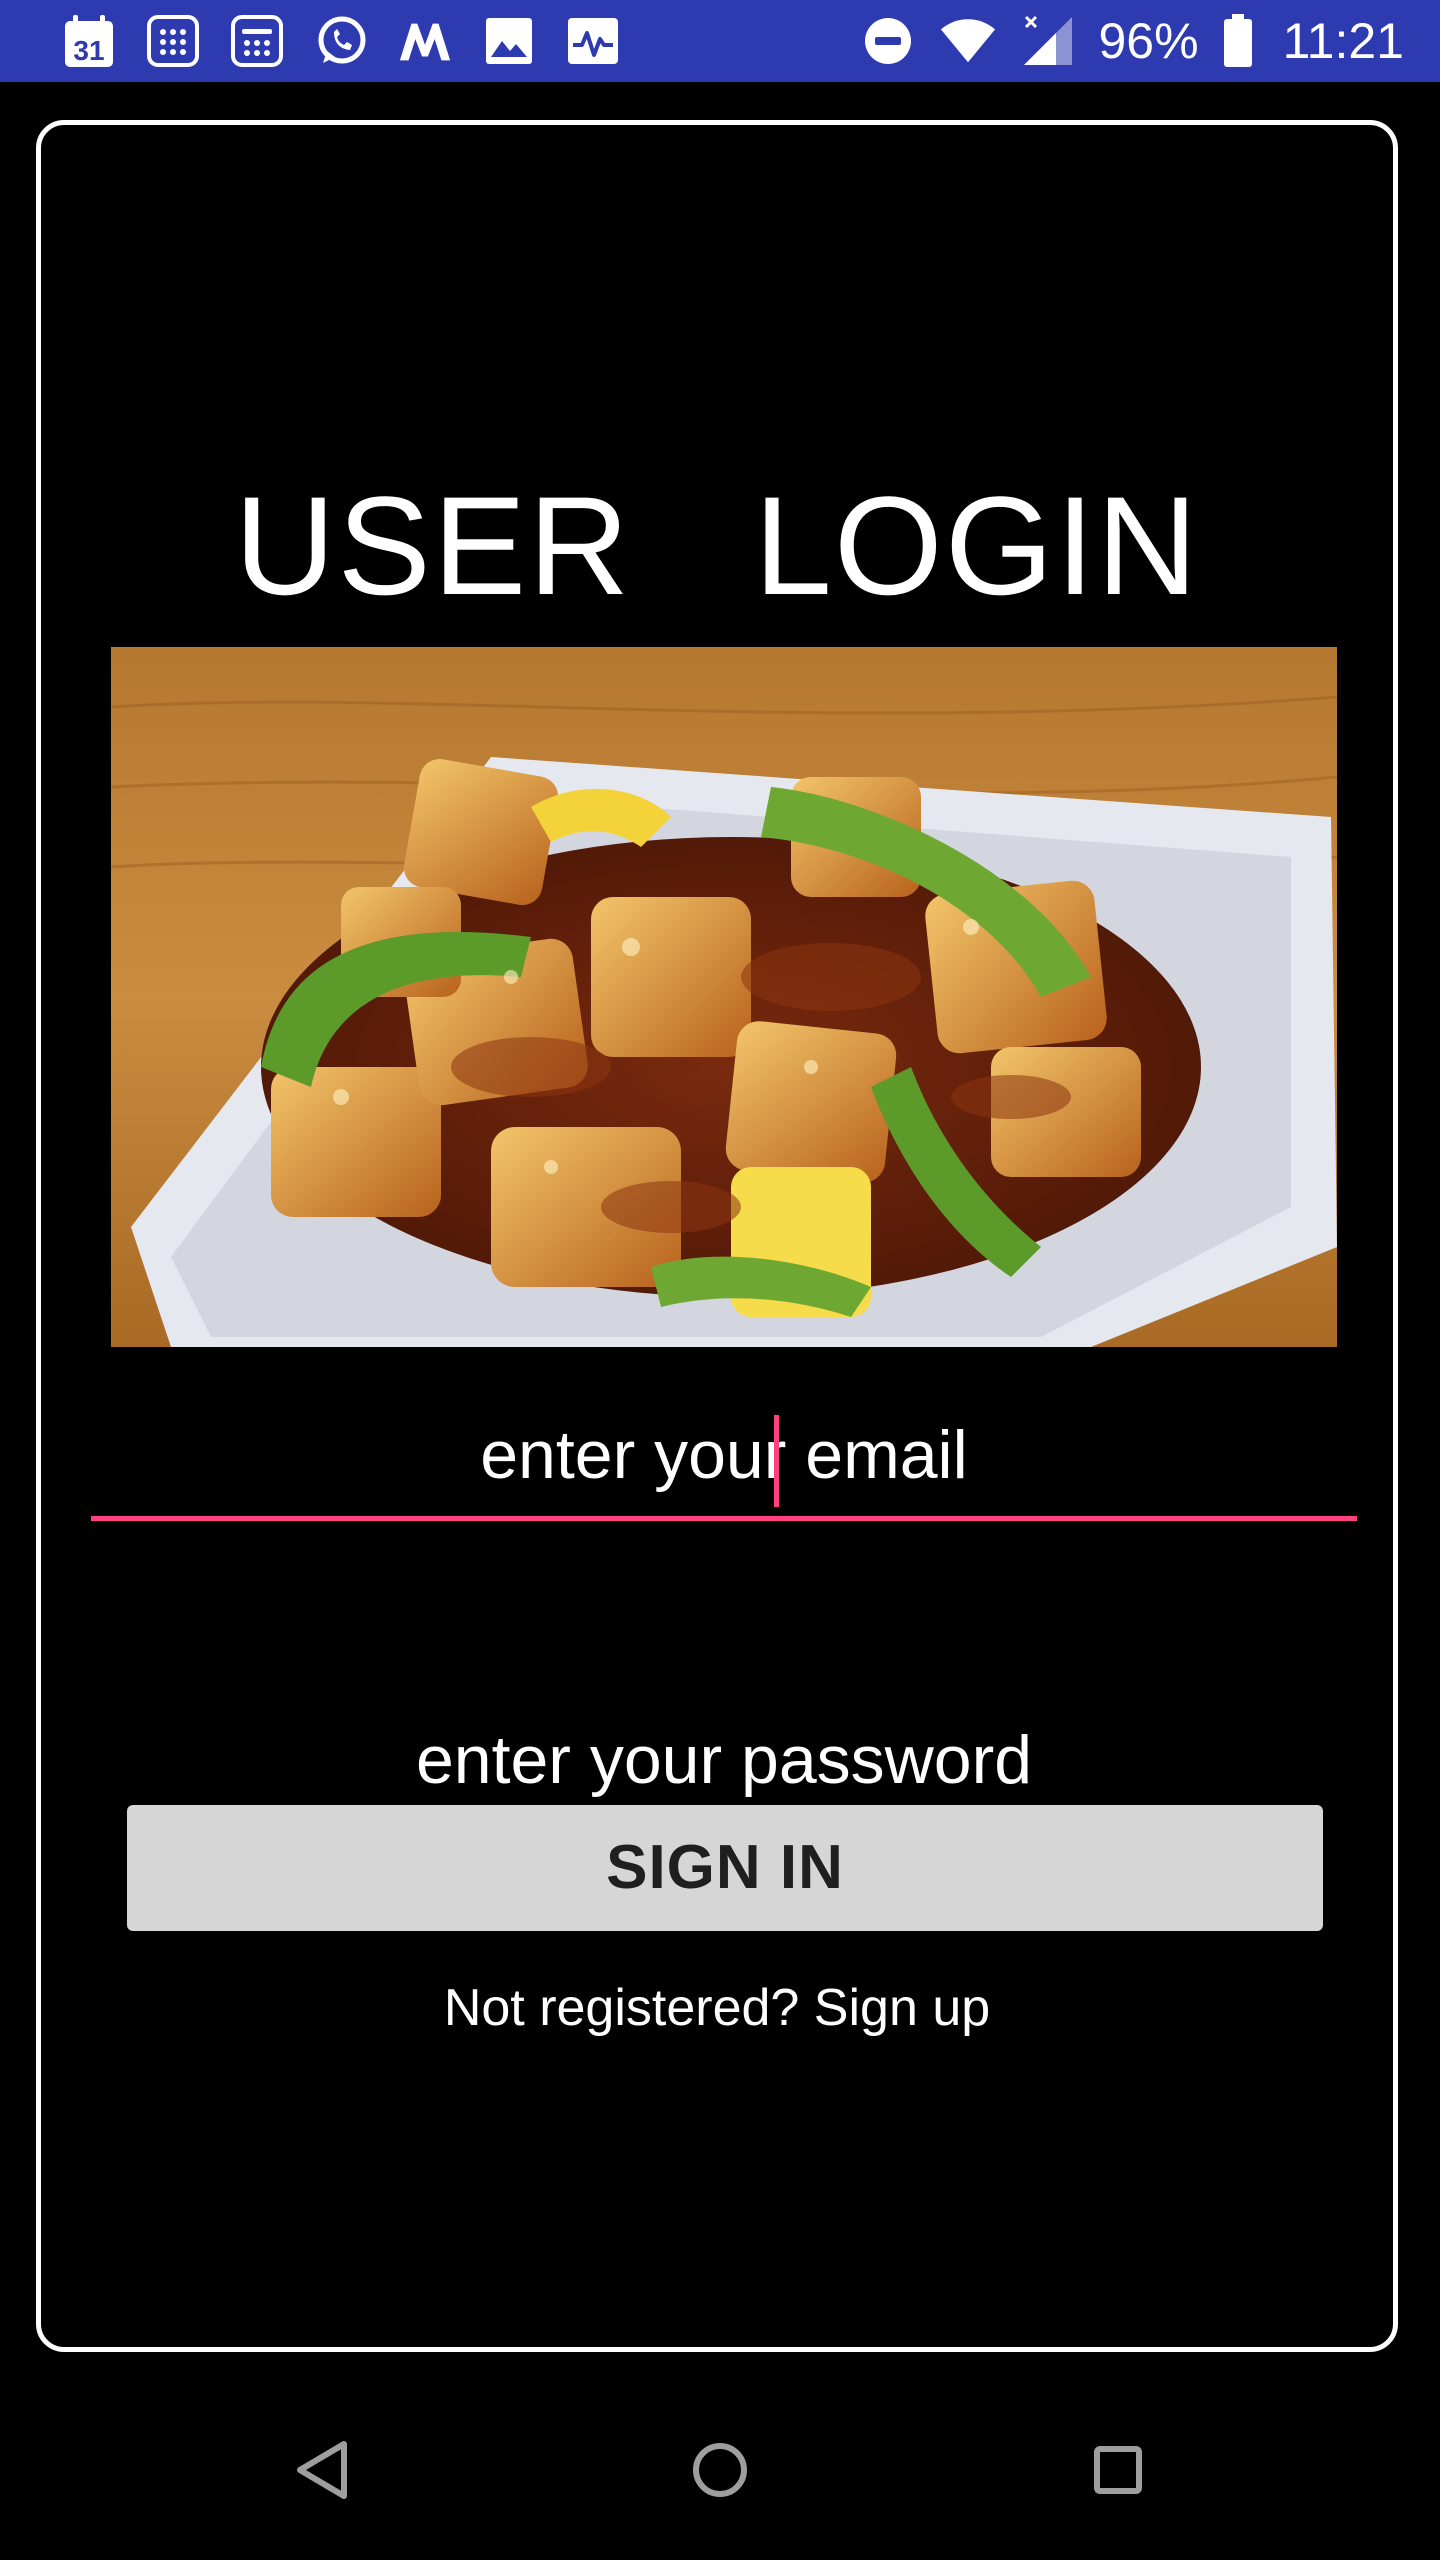 The height and width of the screenshot is (2560, 1440). What do you see at coordinates (1048, 41) in the screenshot?
I see `signal-icon` at bounding box center [1048, 41].